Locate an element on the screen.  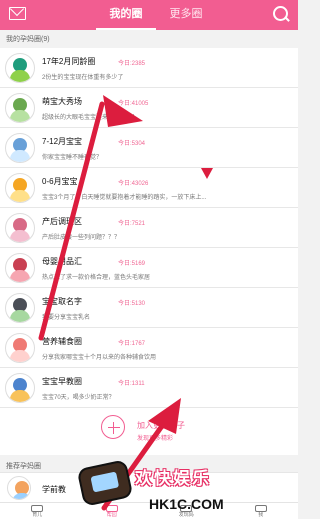
circle-list-item: 17年2月同龄圈 今日:2385 2份生的宝宝现在体重有多少了 is located at coordinates (149, 68).